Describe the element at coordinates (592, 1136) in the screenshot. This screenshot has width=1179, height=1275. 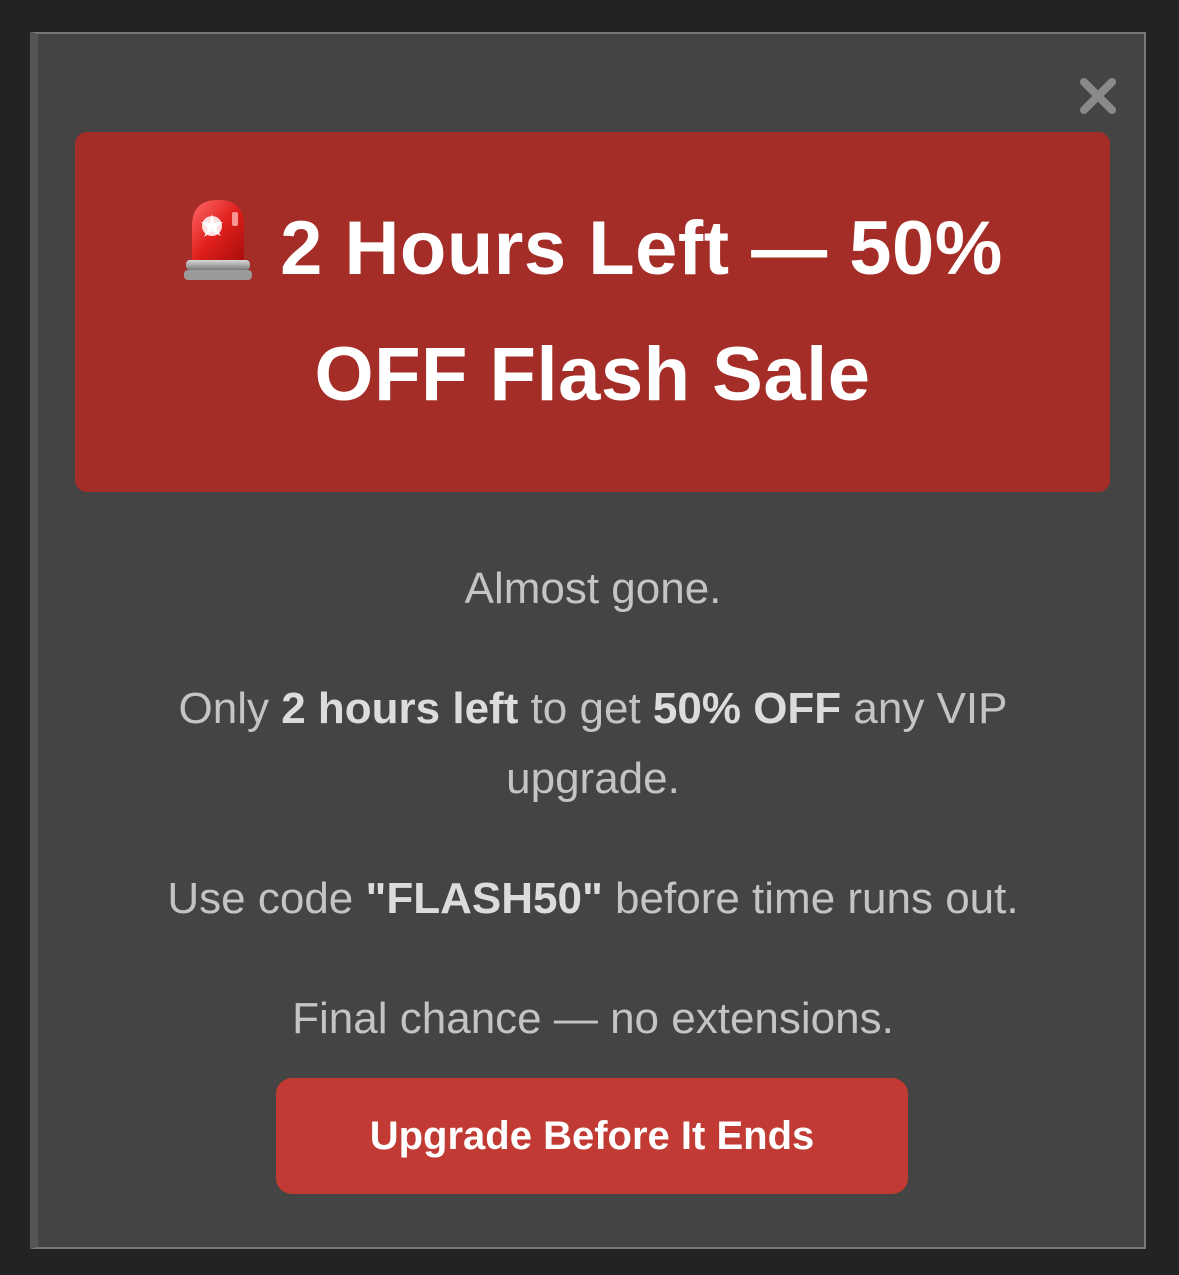
I see `upgrade-button: Upgrade Before It Ends` at that location.